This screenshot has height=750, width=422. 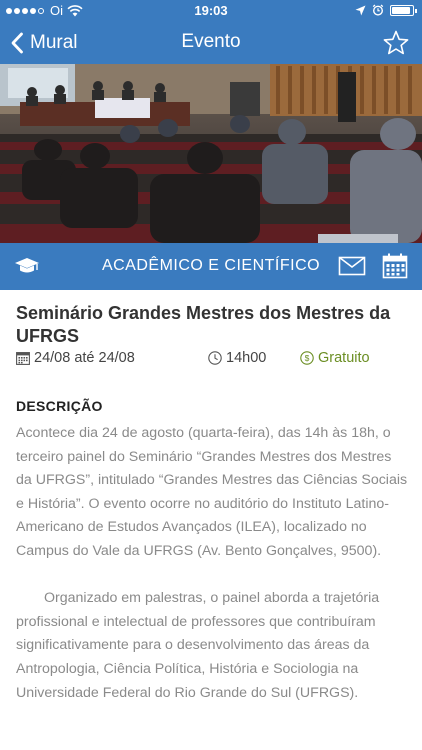 I want to click on event-time: 14h00, so click(x=237, y=358).